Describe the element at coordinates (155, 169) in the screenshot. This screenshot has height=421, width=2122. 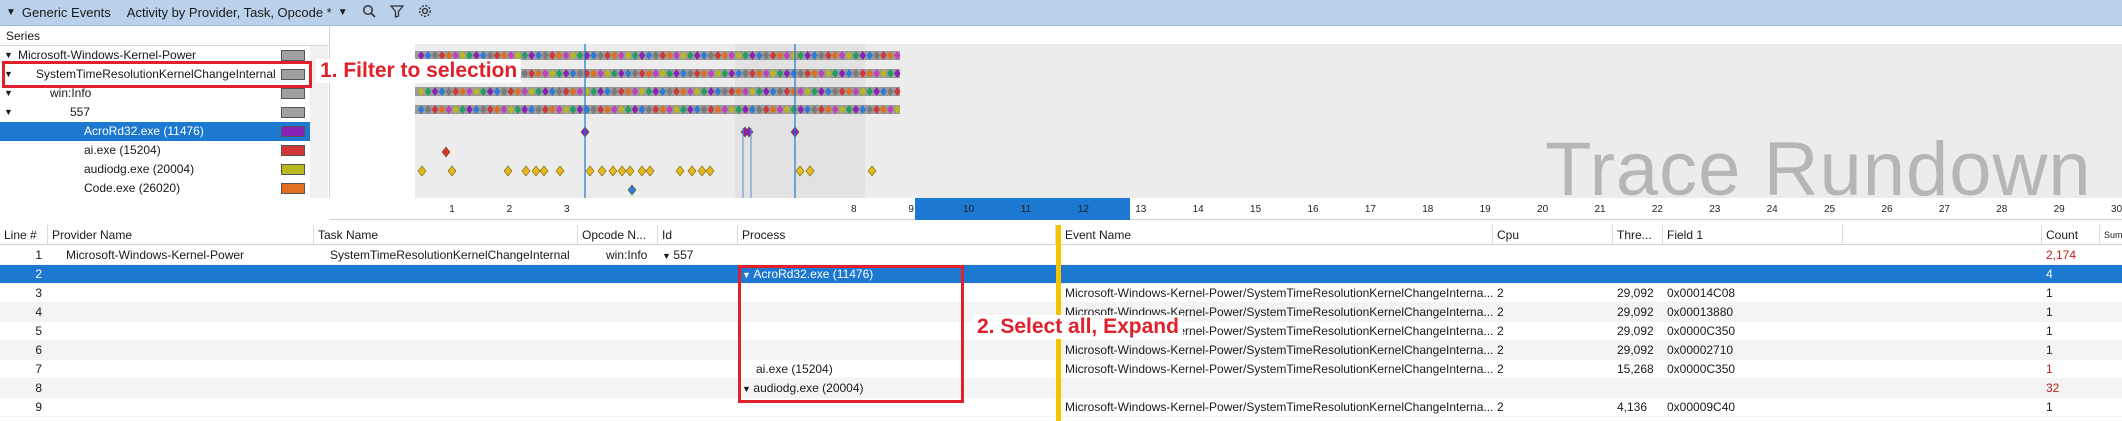
I see `series-item: audiodg.exe (20004)` at that location.